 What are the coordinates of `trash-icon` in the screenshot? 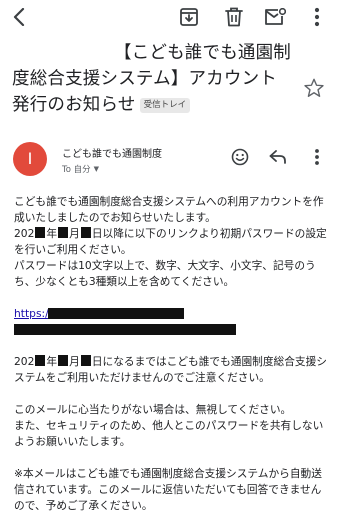 It's located at (234, 17).